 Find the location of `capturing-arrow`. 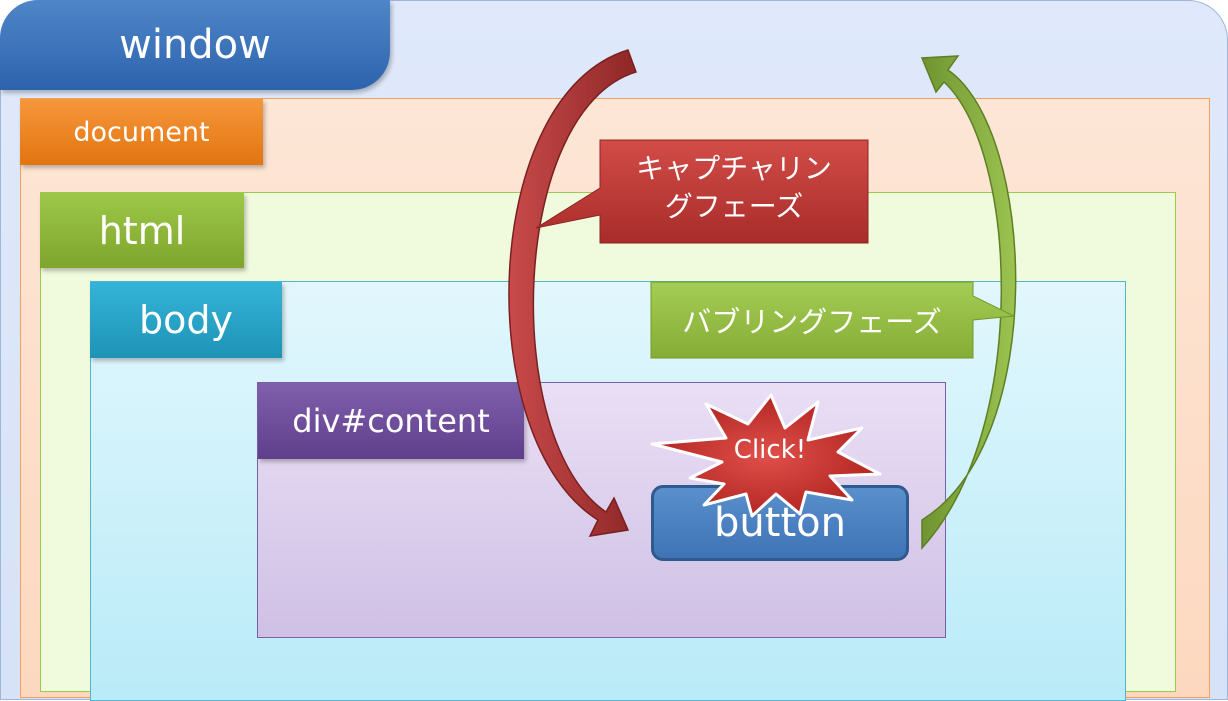

capturing-arrow is located at coordinates (572, 293).